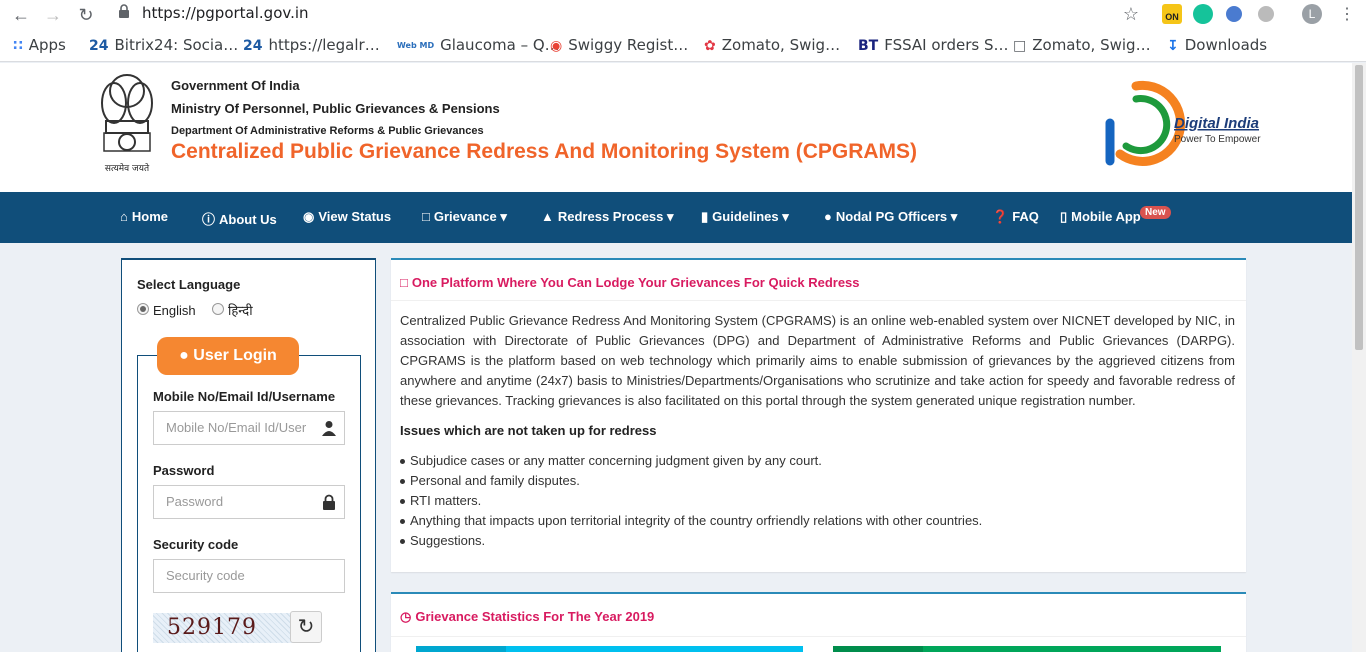 The width and height of the screenshot is (1366, 652). Describe the element at coordinates (1131, 14) in the screenshot. I see `bookmark-star-icon: ☆` at that location.